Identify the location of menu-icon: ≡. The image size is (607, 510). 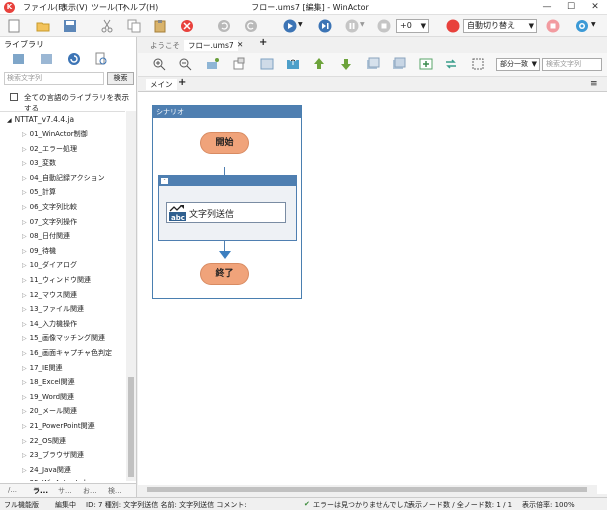
(594, 84).